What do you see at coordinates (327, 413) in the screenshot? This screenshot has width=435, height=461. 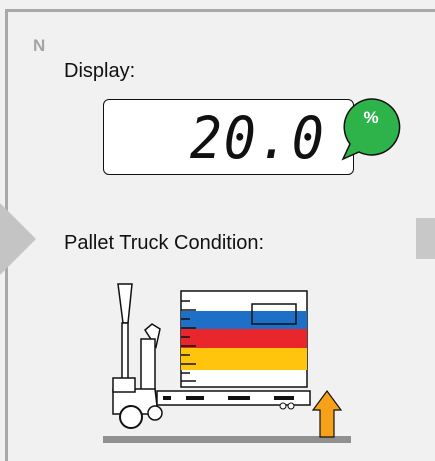 I see `lift-up-arrow-icon` at bounding box center [327, 413].